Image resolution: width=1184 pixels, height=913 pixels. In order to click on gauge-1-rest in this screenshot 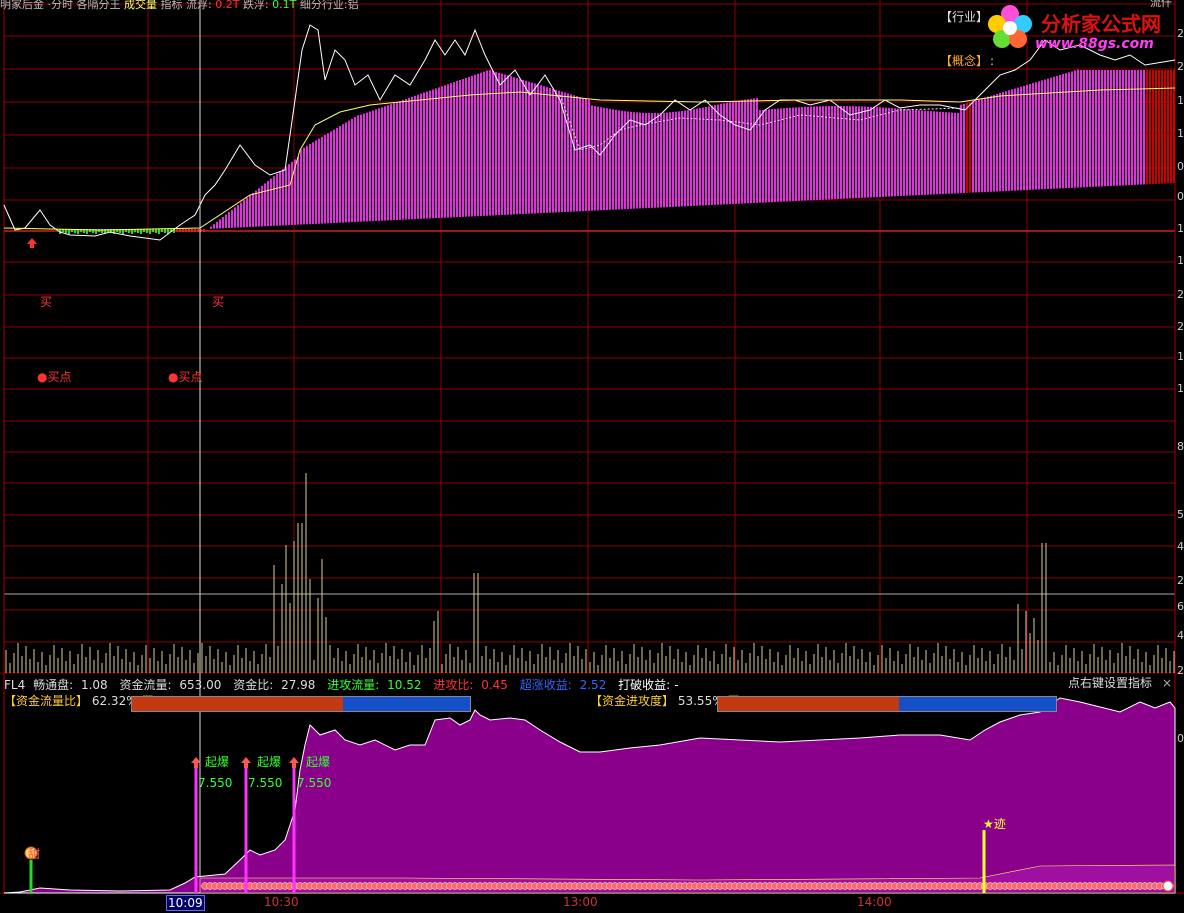, I will do `click(977, 704)`.